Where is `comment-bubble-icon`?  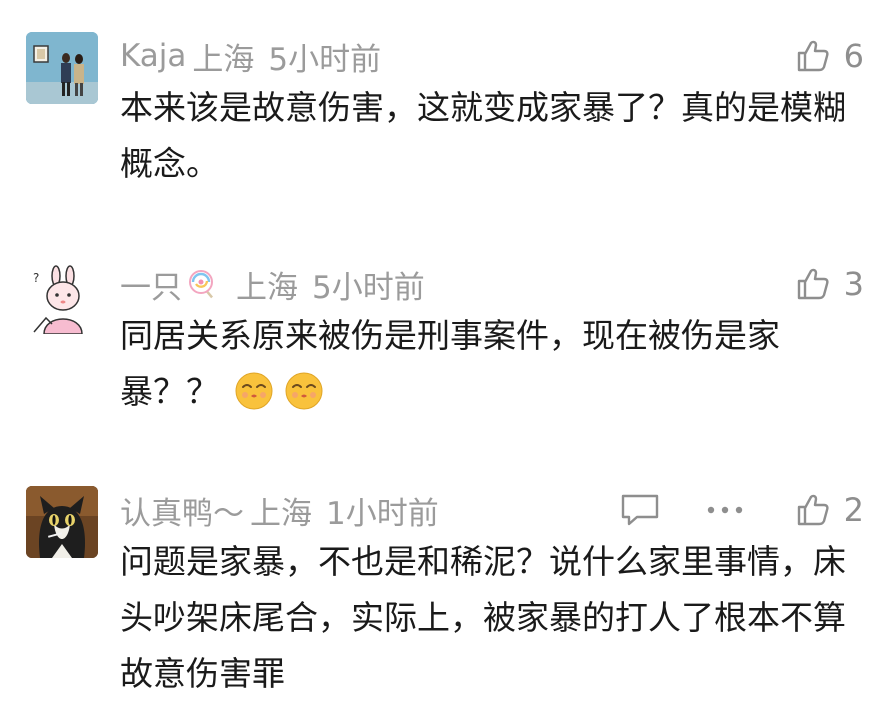
comment-bubble-icon is located at coordinates (640, 510).